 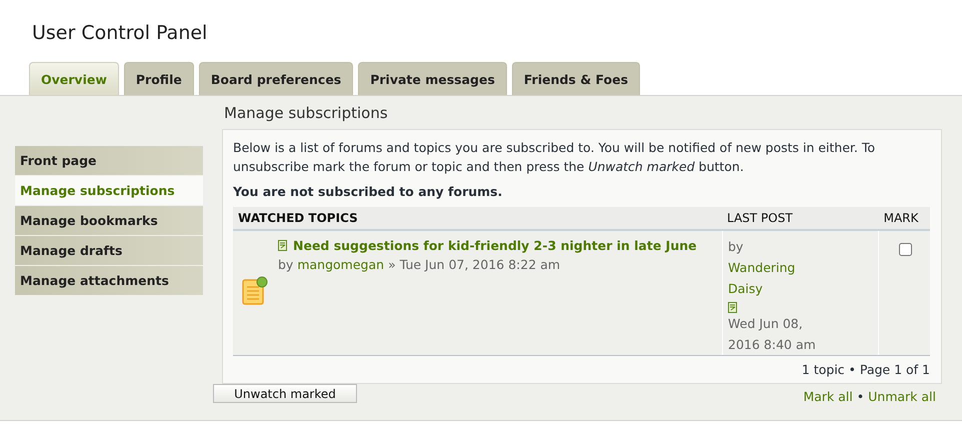 What do you see at coordinates (340, 264) in the screenshot?
I see `author-link: mangomegan` at bounding box center [340, 264].